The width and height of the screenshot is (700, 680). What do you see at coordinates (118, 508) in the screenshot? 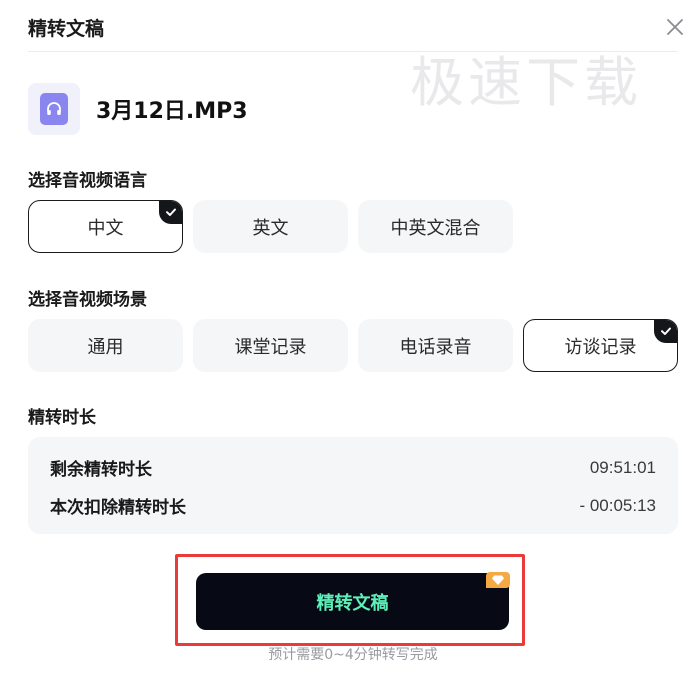
I see `deduct-duration-label: 本次扣除精转时长` at bounding box center [118, 508].